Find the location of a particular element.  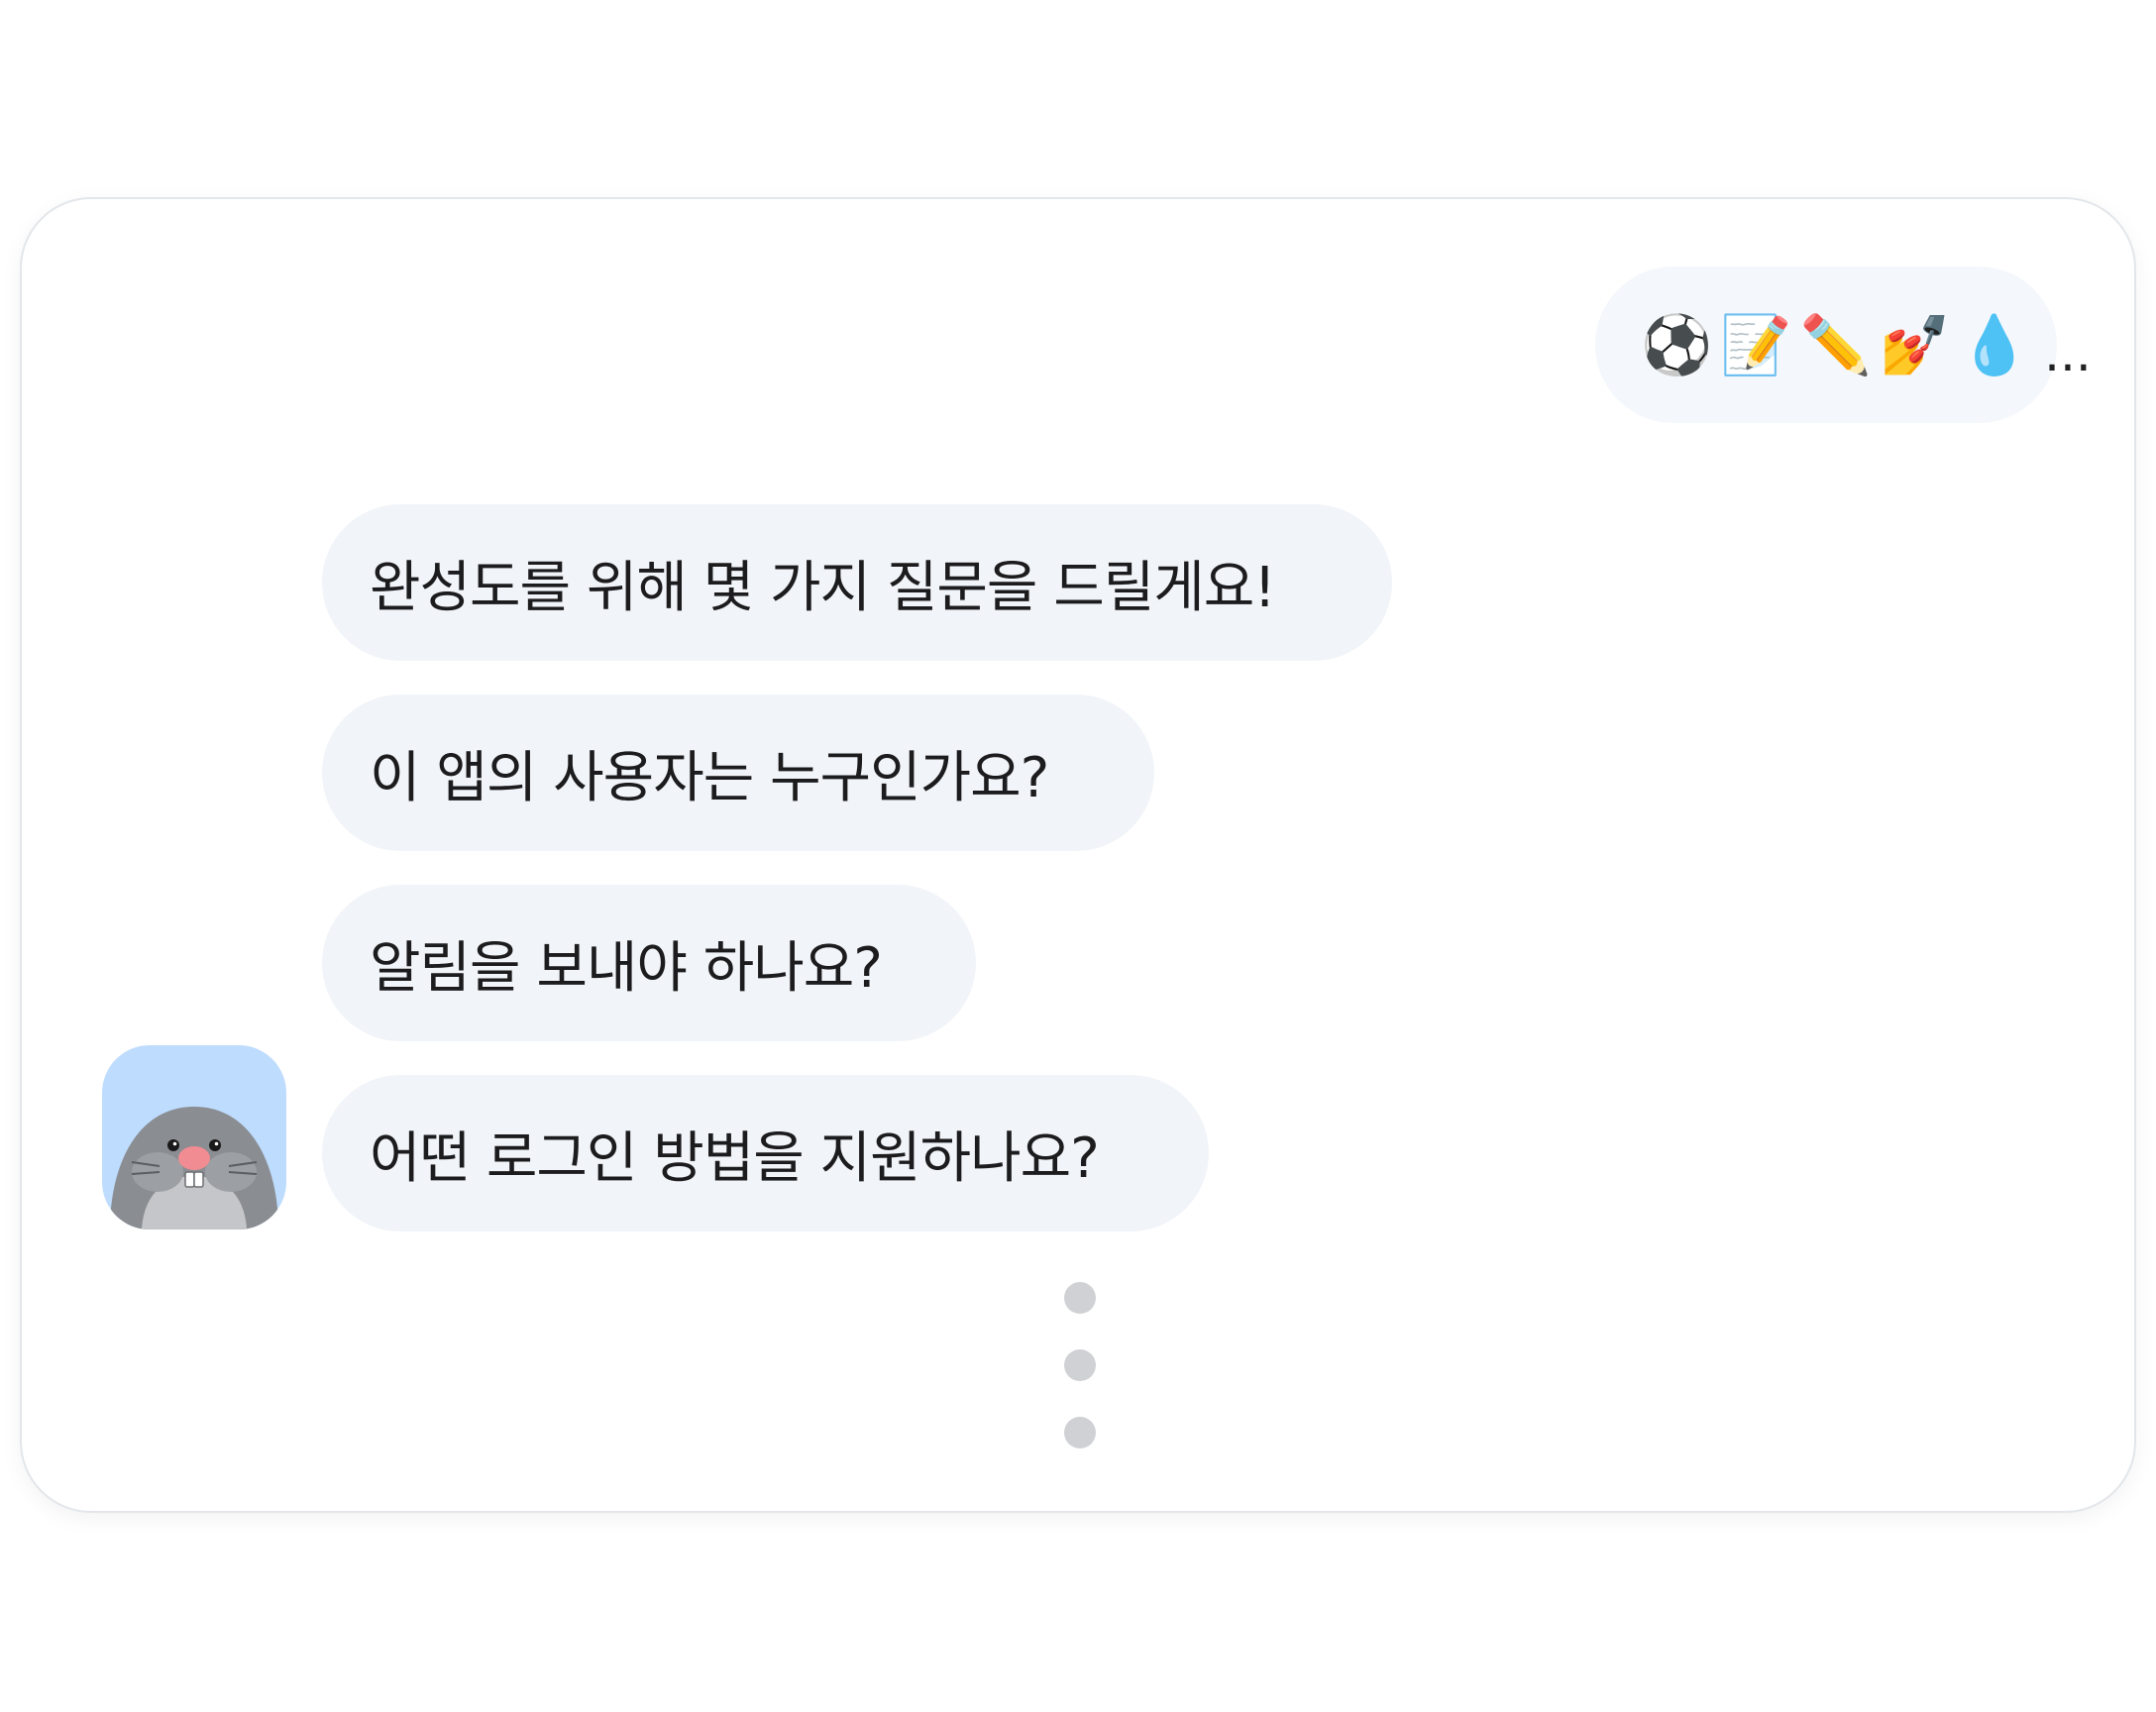

pencil-emoji: ✏️ is located at coordinates (1836, 344).